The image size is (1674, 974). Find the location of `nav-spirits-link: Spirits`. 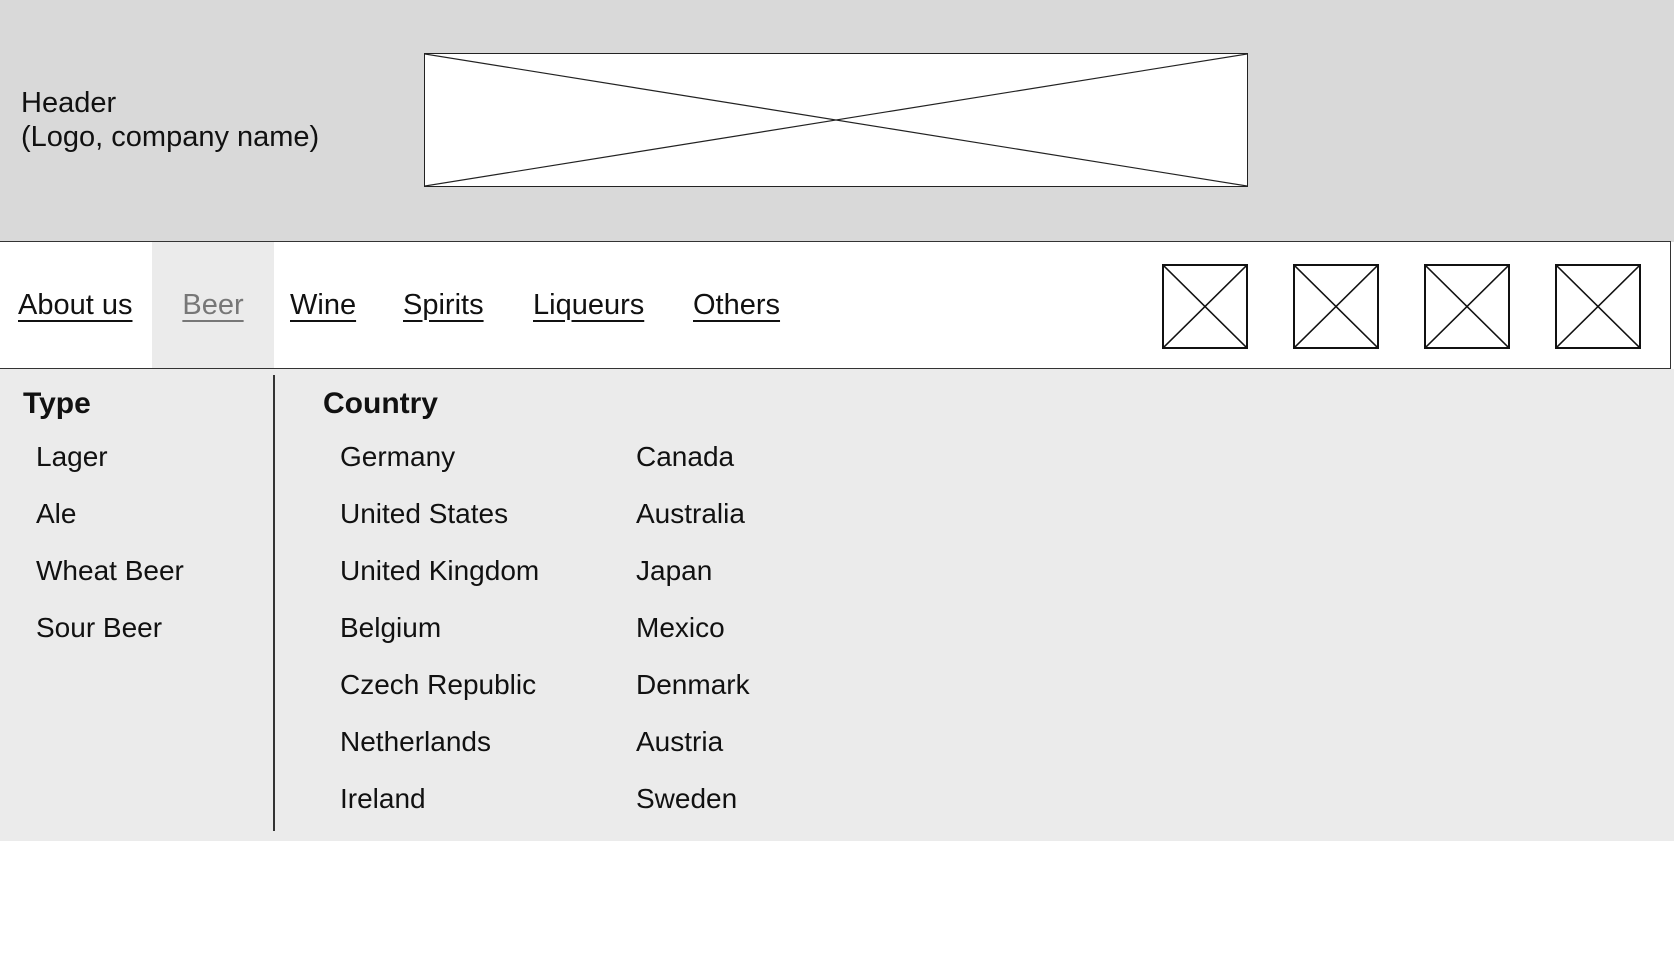

nav-spirits-link: Spirits is located at coordinates (443, 305).